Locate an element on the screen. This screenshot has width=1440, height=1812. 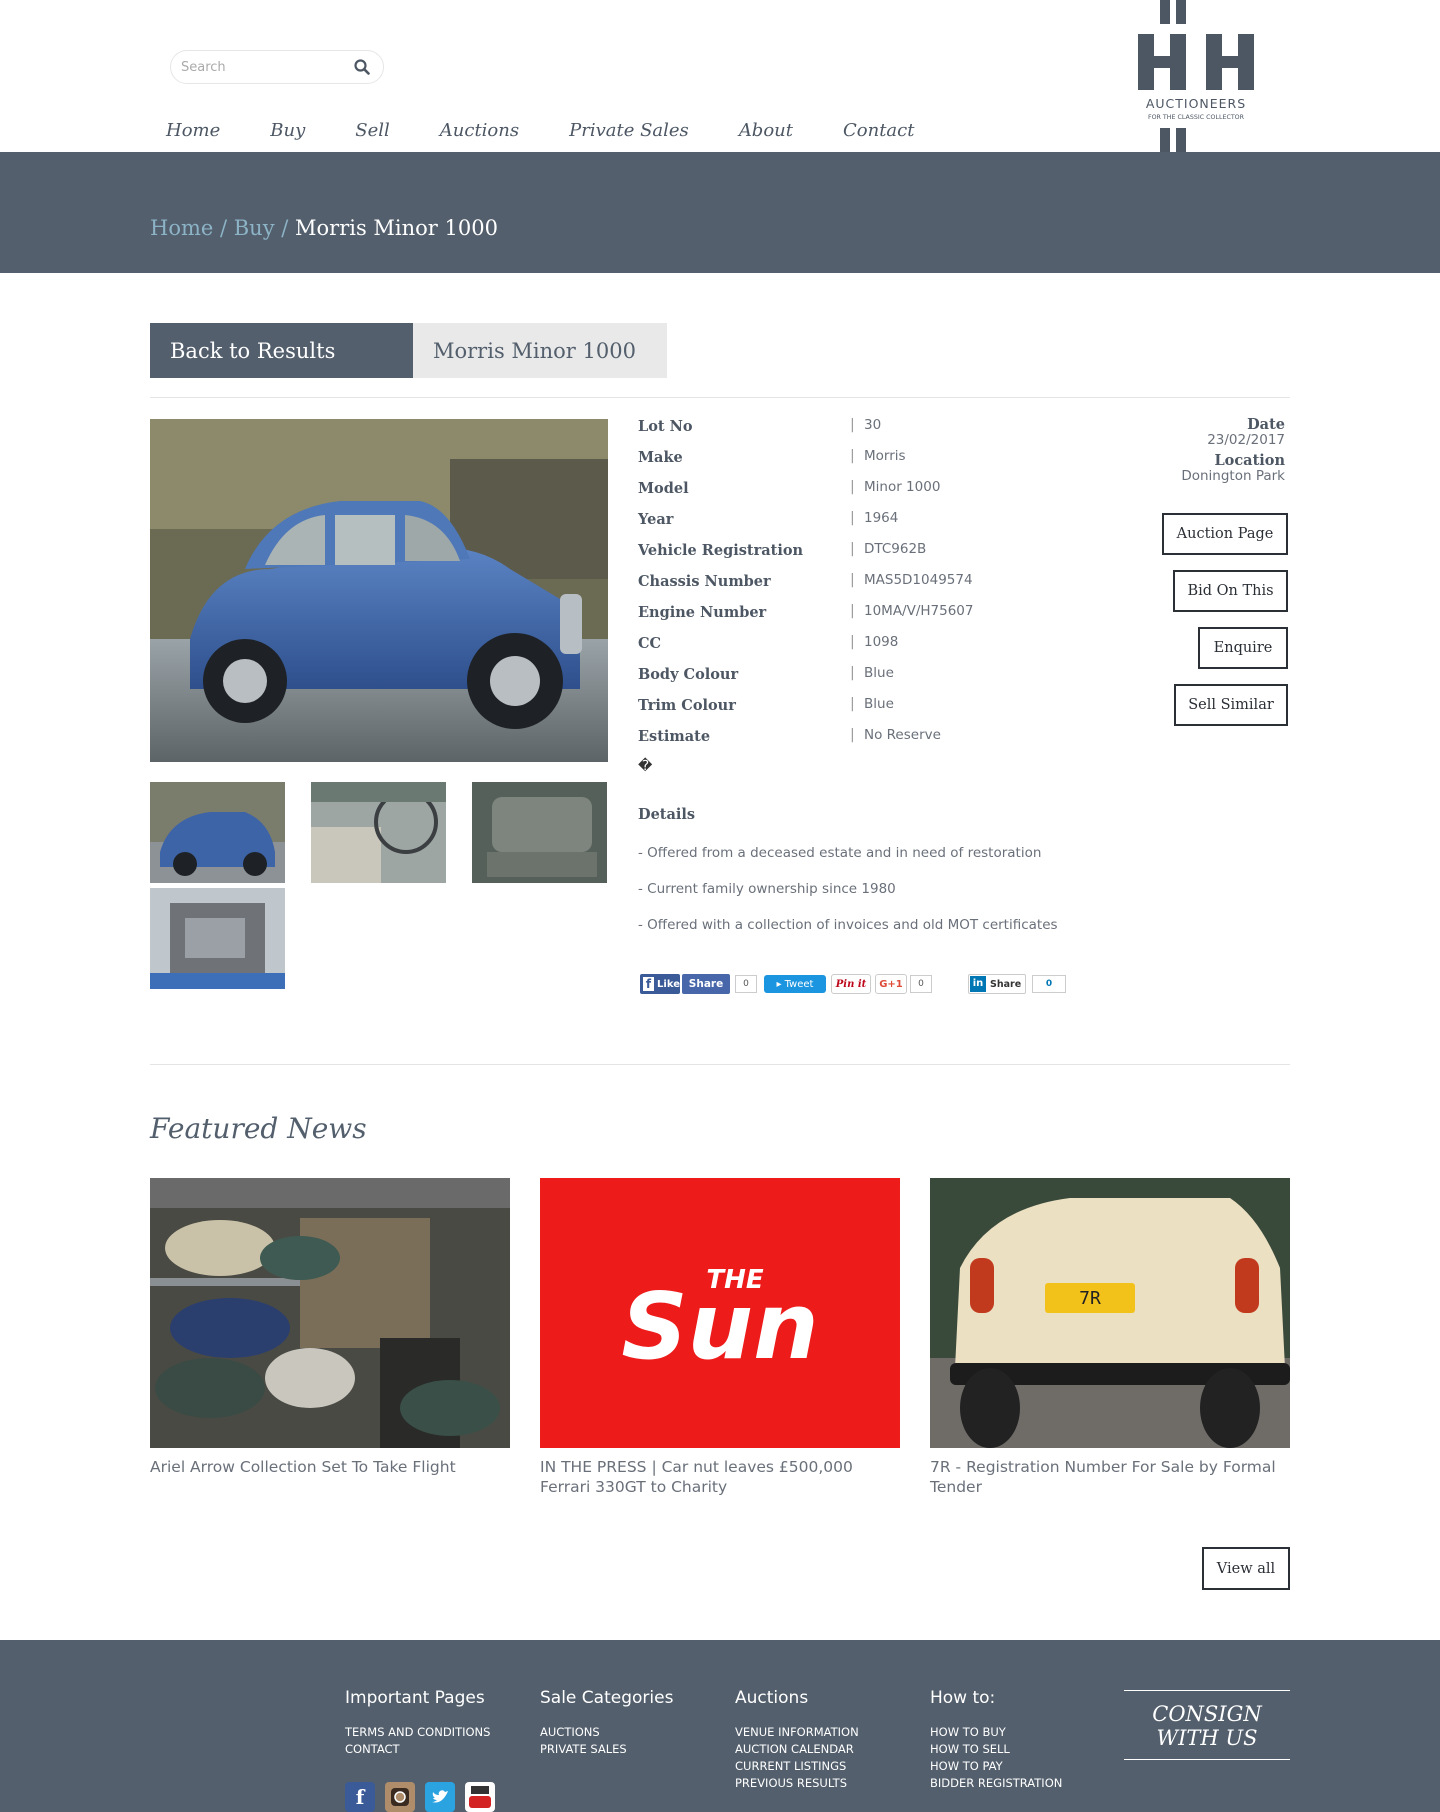
spec-row: Lot No | 30 is located at coordinates (888, 430).